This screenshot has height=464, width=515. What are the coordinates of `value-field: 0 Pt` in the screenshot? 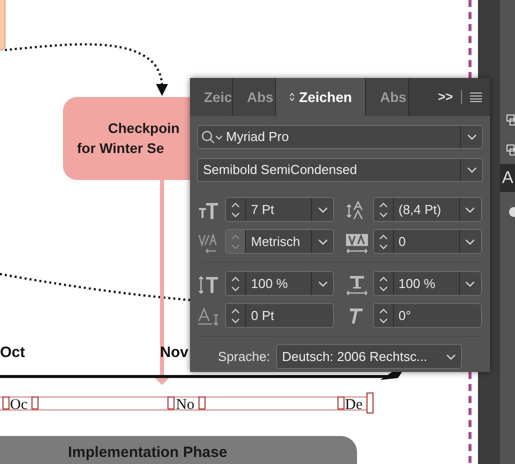 It's located at (279, 315).